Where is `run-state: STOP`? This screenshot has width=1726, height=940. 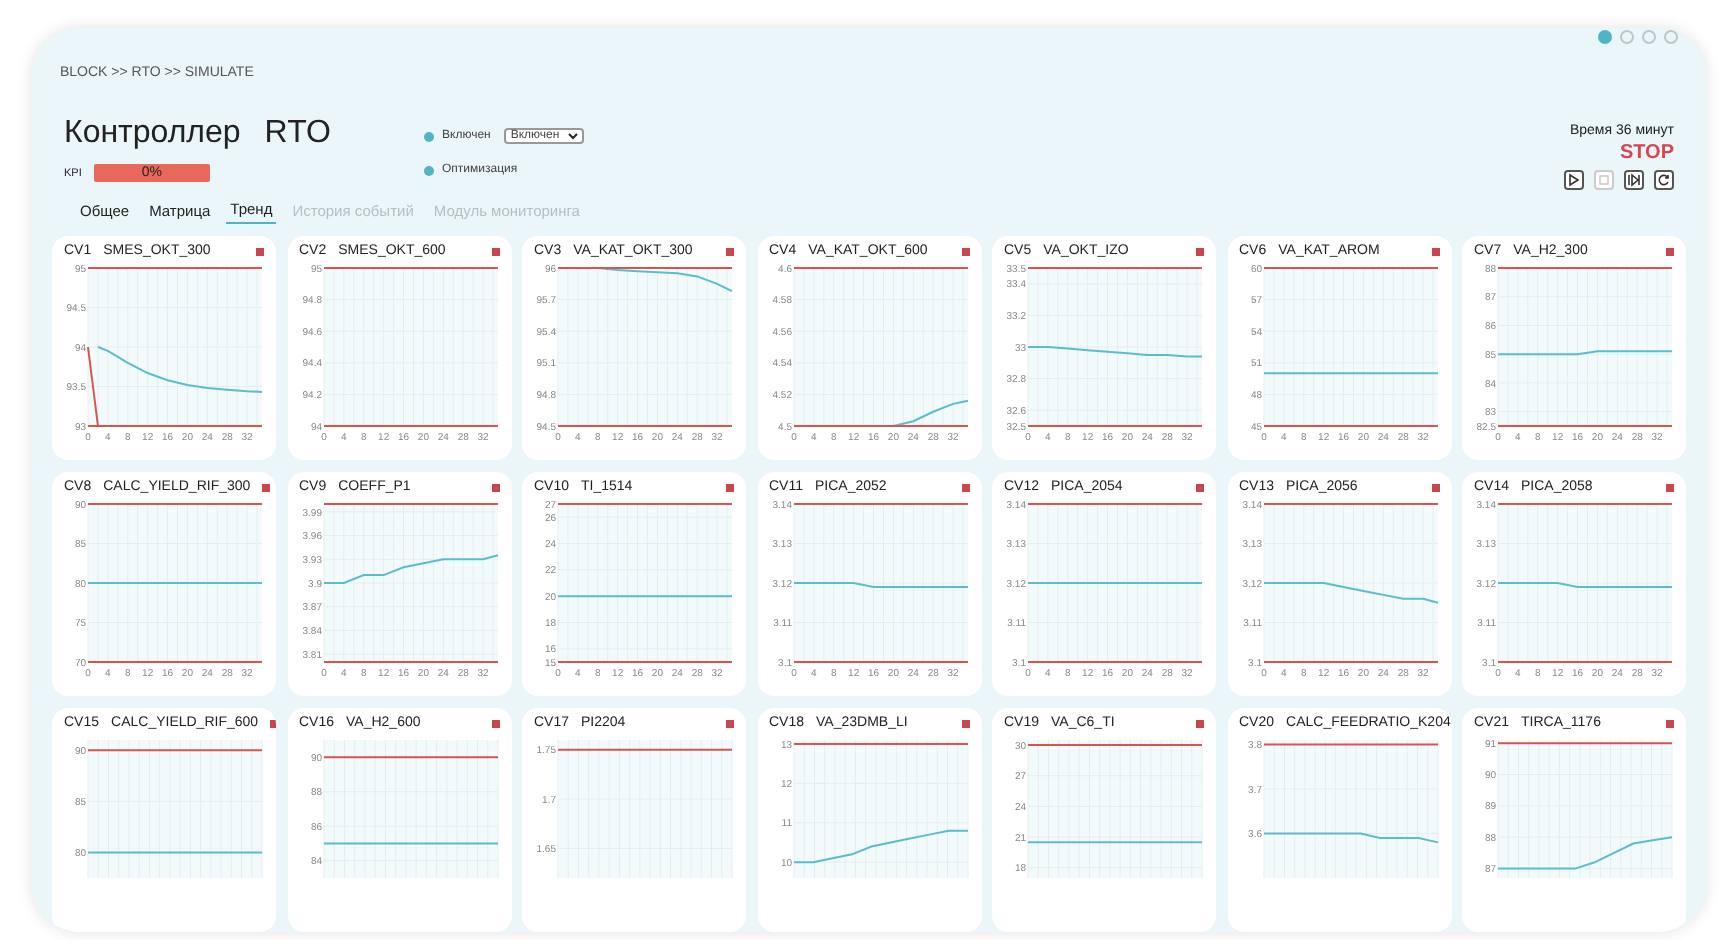 run-state: STOP is located at coordinates (1646, 153).